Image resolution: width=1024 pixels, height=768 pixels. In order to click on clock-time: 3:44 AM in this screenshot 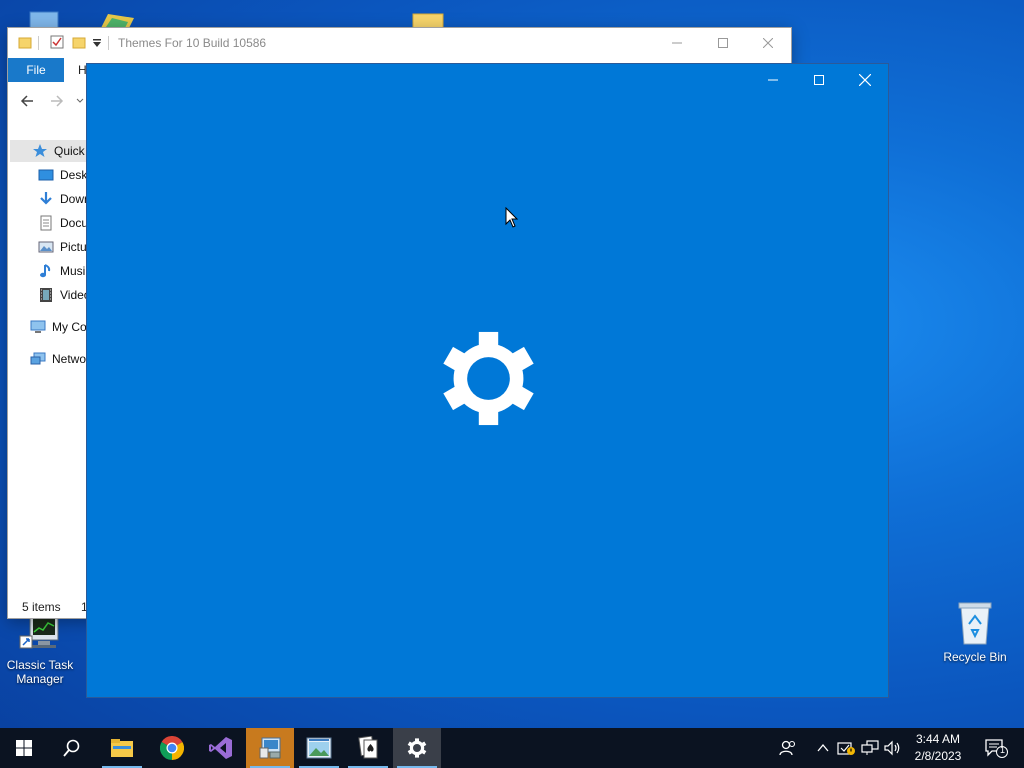, I will do `click(938, 739)`.